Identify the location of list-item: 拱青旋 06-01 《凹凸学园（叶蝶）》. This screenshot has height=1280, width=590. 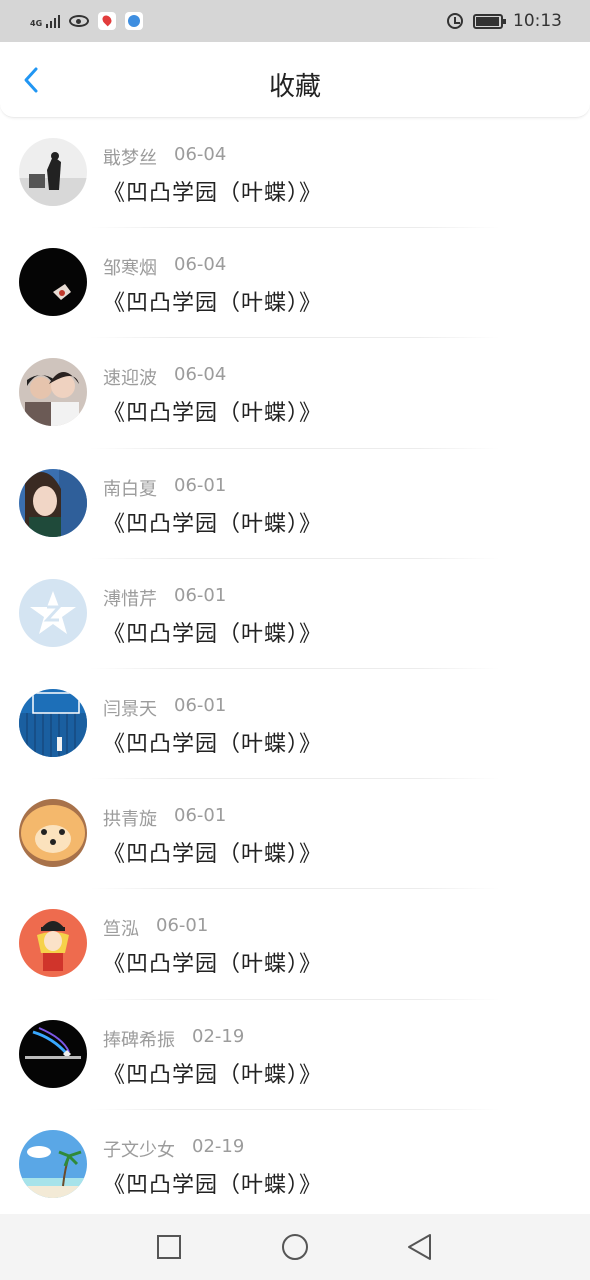
(295, 834).